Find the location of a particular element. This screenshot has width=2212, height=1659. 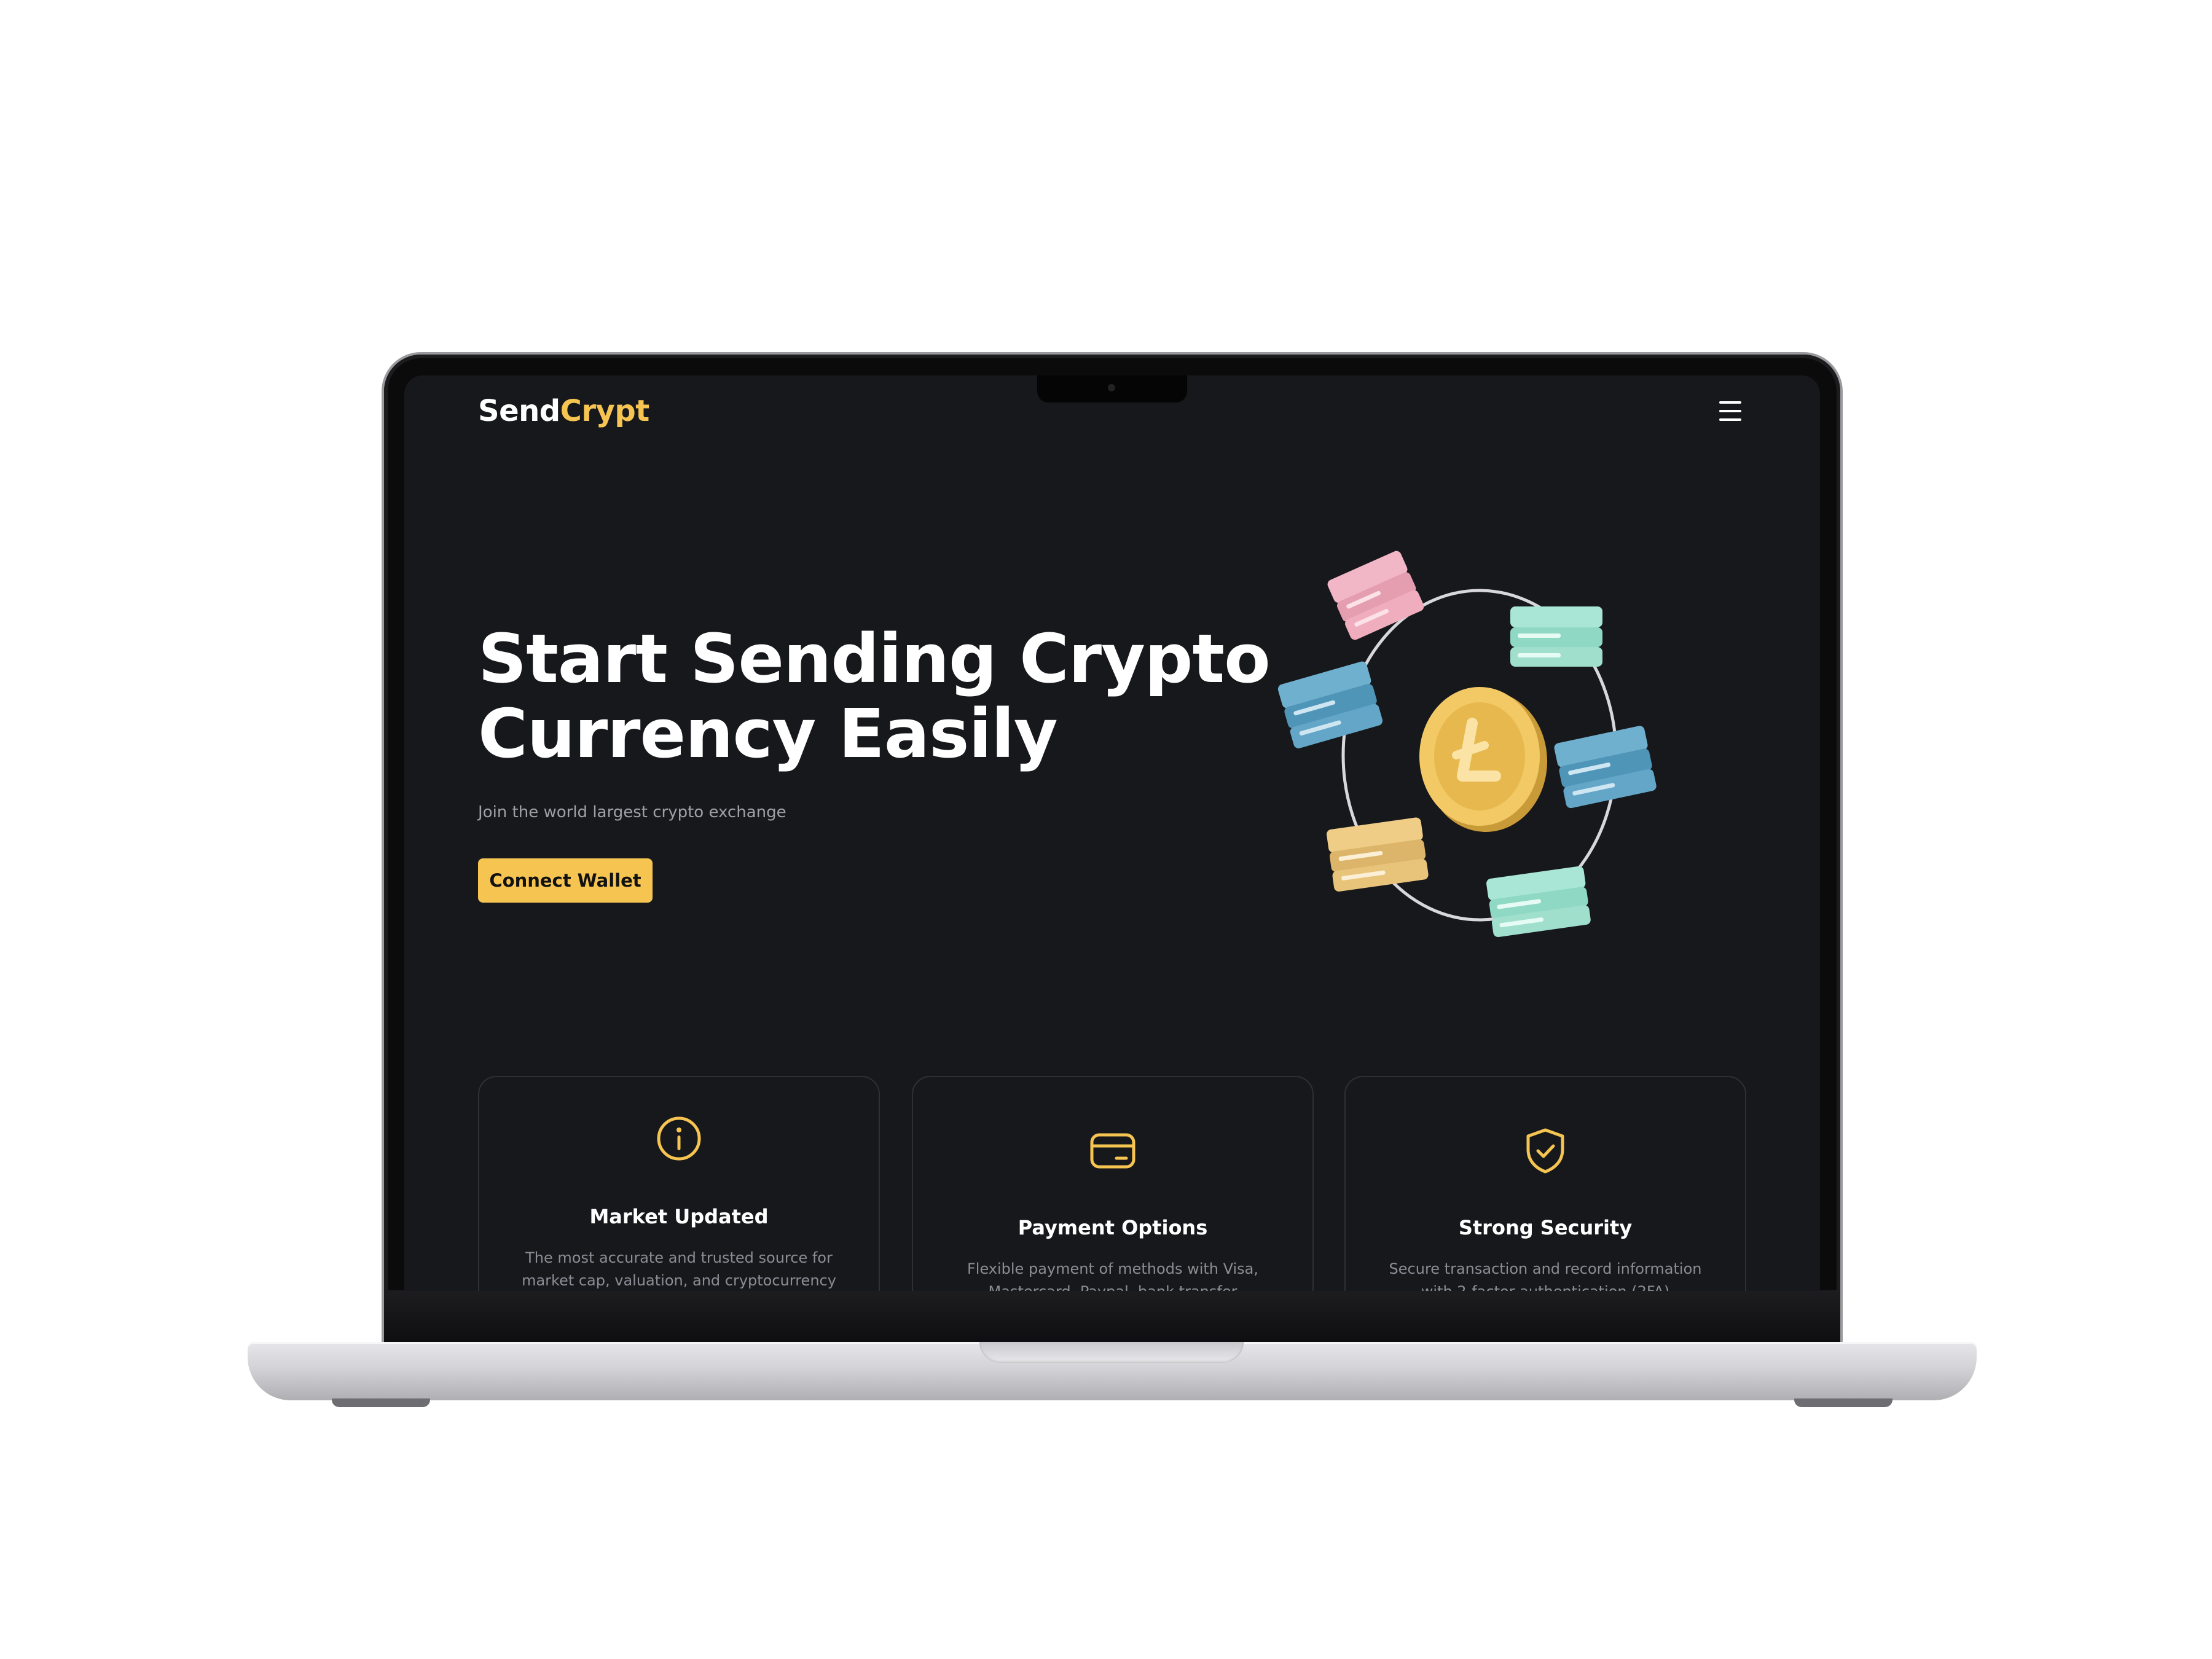

hero-subtitle: Join the world largest crypto exchange is located at coordinates (632, 812).